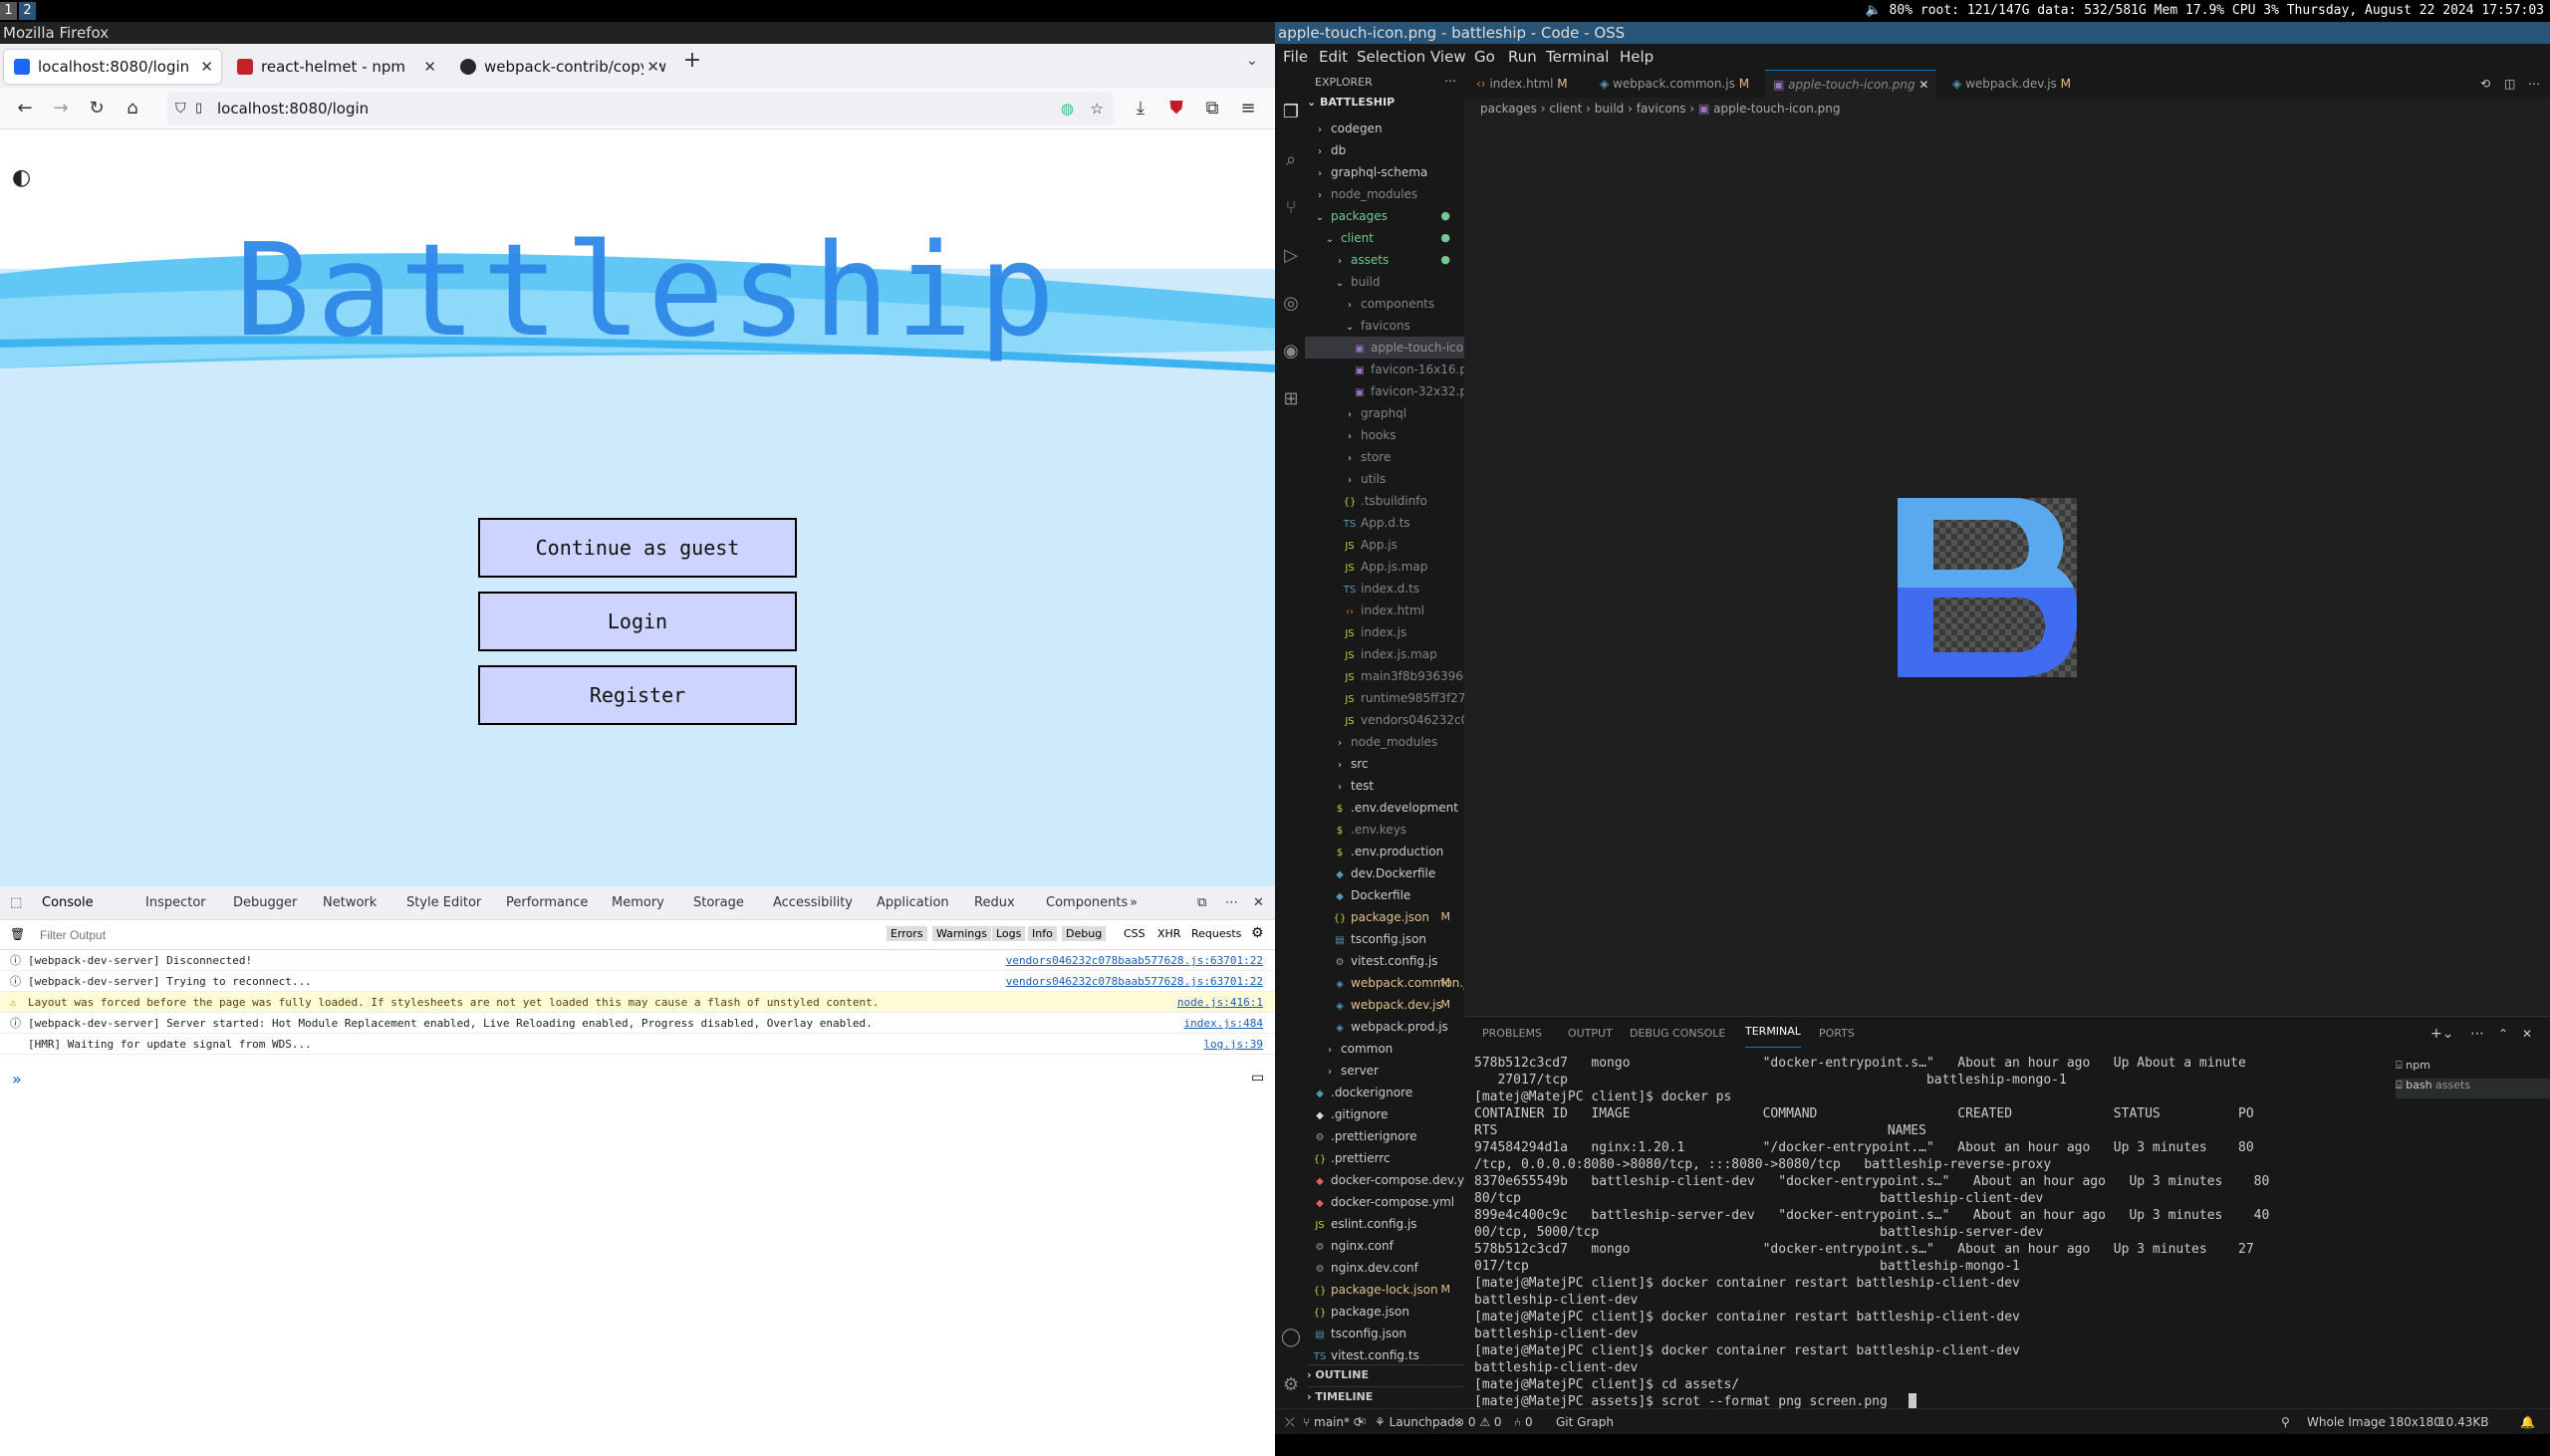 Image resolution: width=2550 pixels, height=1456 pixels. I want to click on tree-item: JS runtime985ff3f270d43d7064ce.js, so click(1384, 698).